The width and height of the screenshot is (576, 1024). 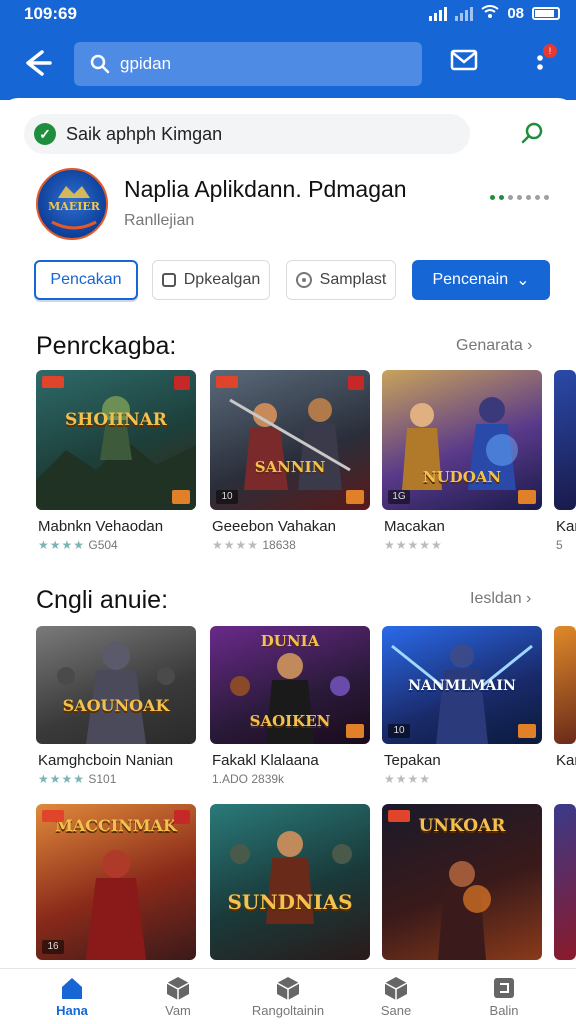 I want to click on dropdown-chip-pencenain: Pencenain ⌄, so click(x=481, y=280).